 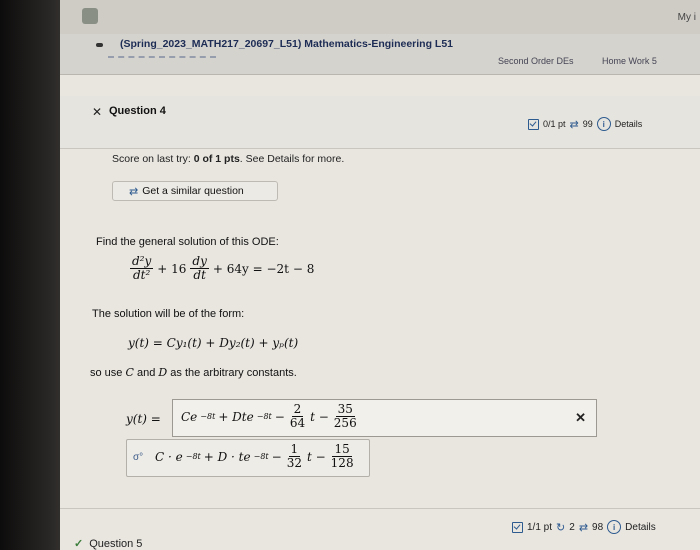 I want to click on question-header: ✕ Question 4 0/1 pt ⇄ 99 i Details, so click(x=380, y=122).